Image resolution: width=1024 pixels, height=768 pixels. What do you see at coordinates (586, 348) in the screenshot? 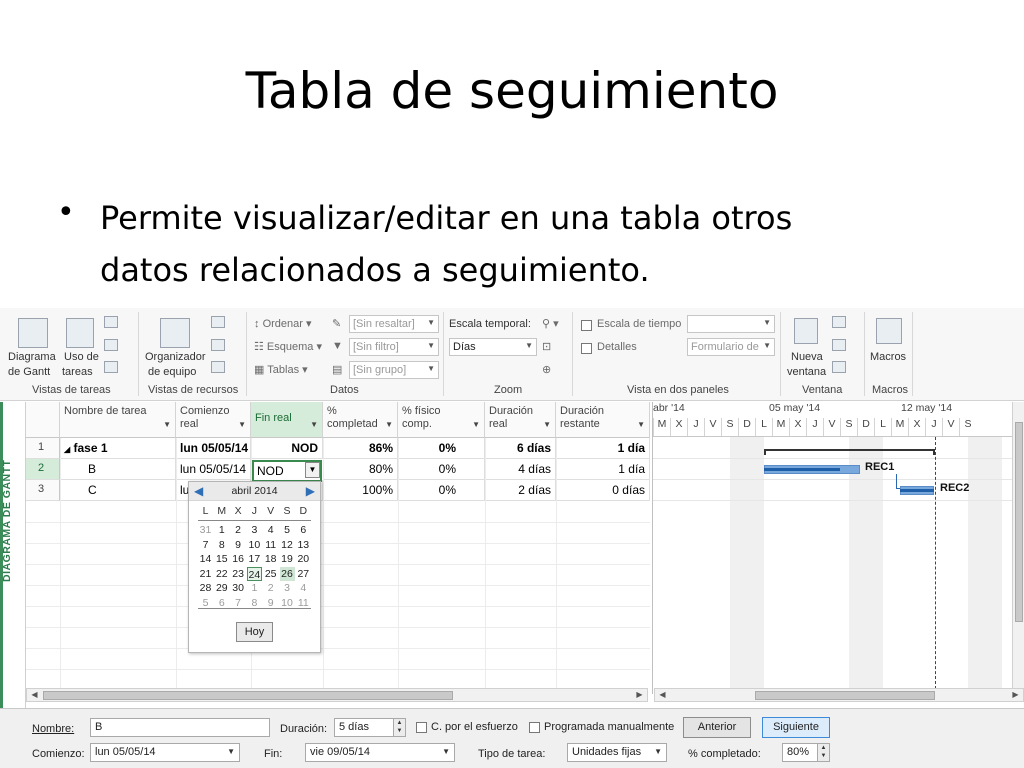
I see `details-checkbox` at bounding box center [586, 348].